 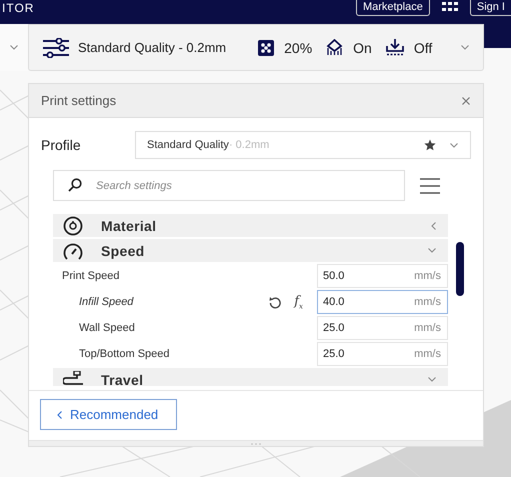 What do you see at coordinates (73, 226) in the screenshot?
I see `spool-icon` at bounding box center [73, 226].